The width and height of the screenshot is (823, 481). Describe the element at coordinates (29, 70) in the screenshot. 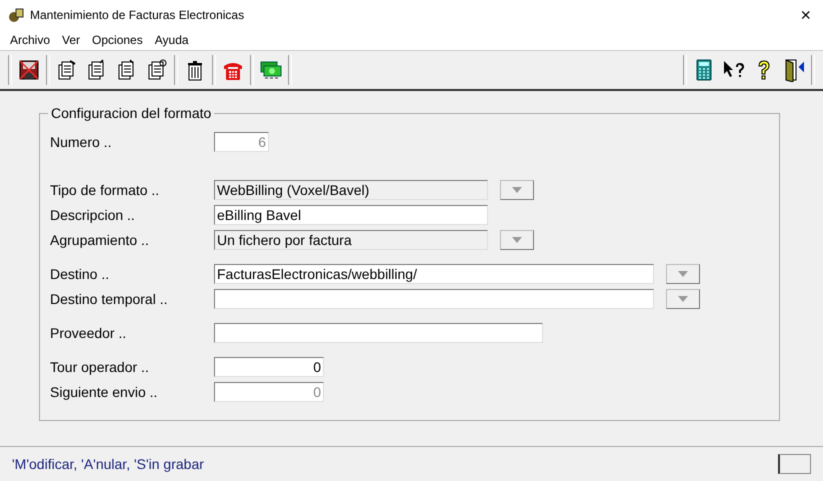

I see `floppy-icon` at that location.